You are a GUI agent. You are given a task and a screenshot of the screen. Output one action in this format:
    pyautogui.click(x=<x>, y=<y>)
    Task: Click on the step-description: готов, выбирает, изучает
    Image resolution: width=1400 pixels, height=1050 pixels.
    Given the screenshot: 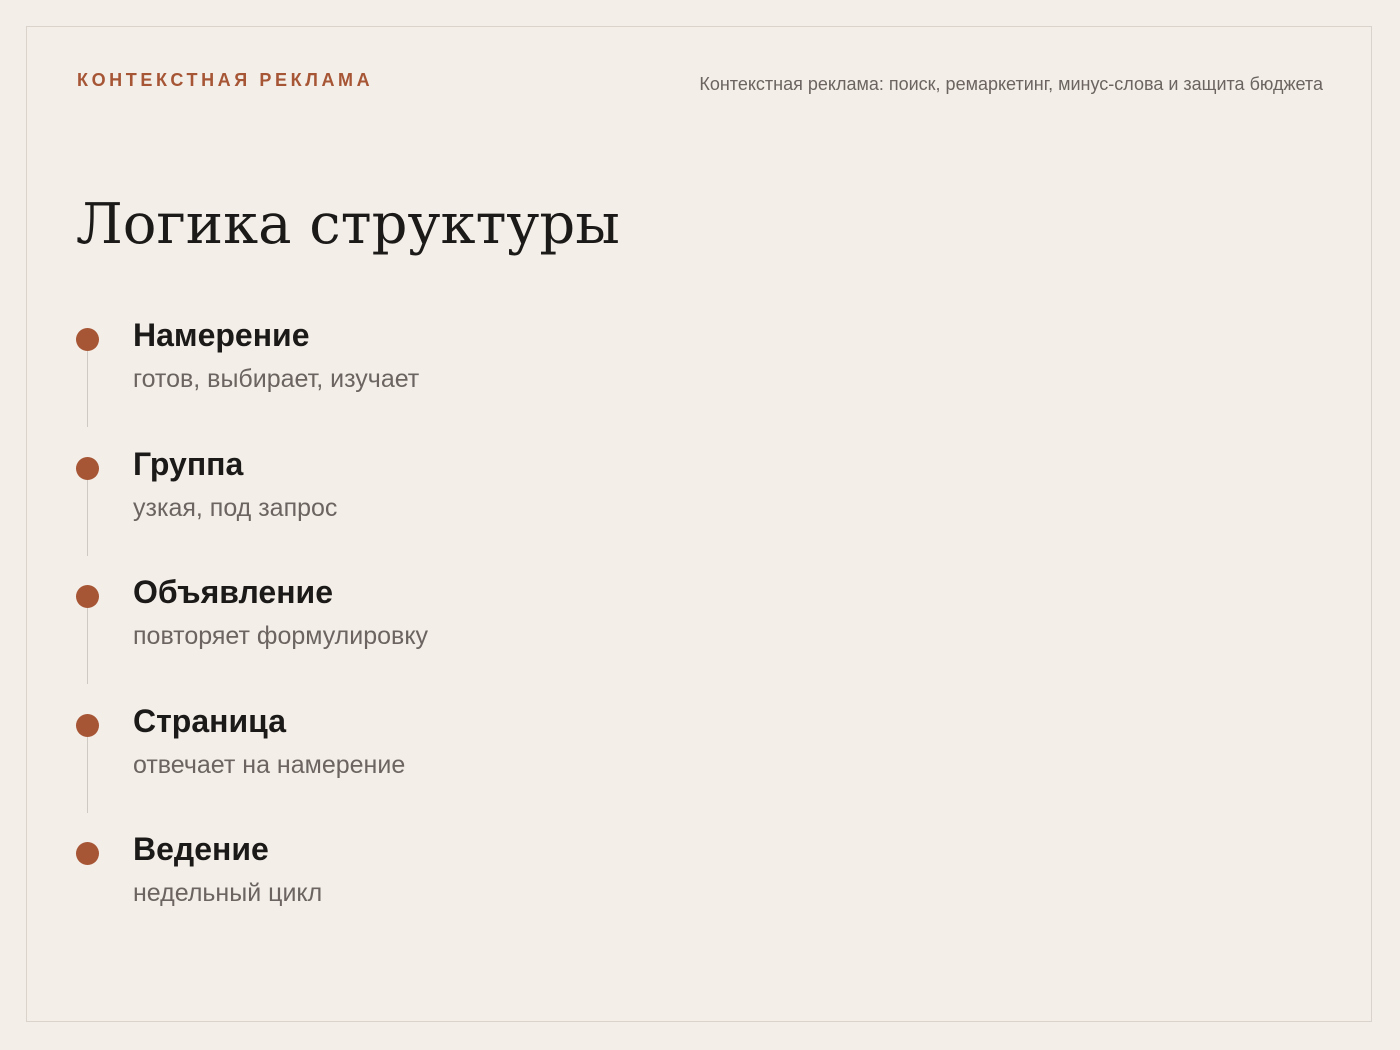 What is the action you would take?
    pyautogui.click(x=276, y=379)
    